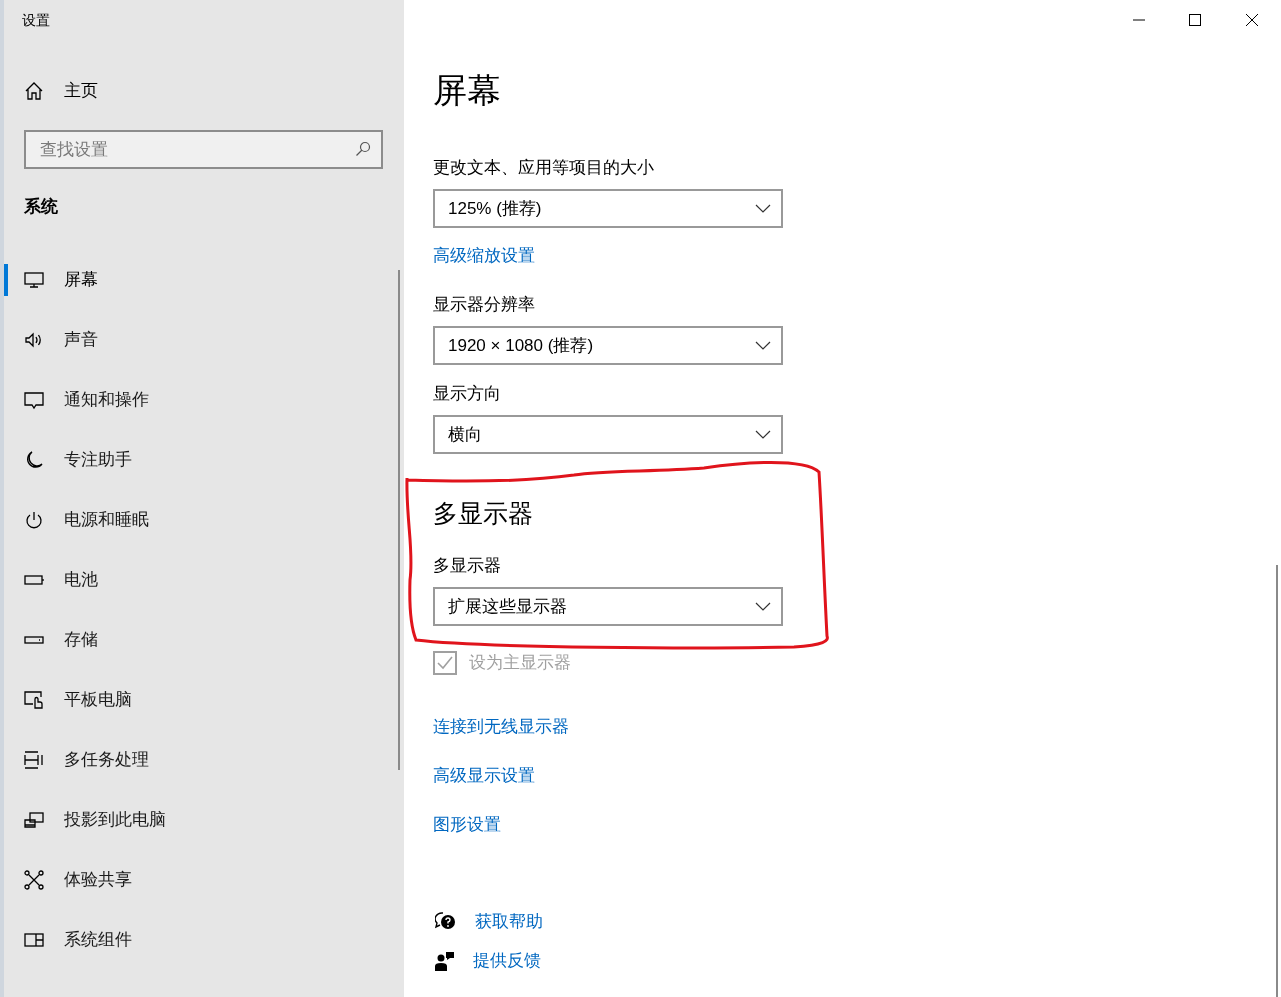 This screenshot has width=1281, height=997. Describe the element at coordinates (34, 91) in the screenshot. I see `home-icon` at that location.